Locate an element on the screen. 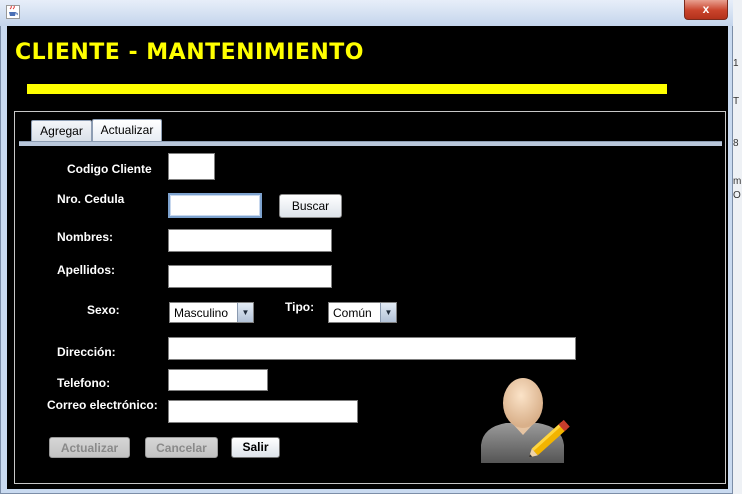 The height and width of the screenshot is (494, 742). cedula-label: Nro. Cedula is located at coordinates (91, 199).